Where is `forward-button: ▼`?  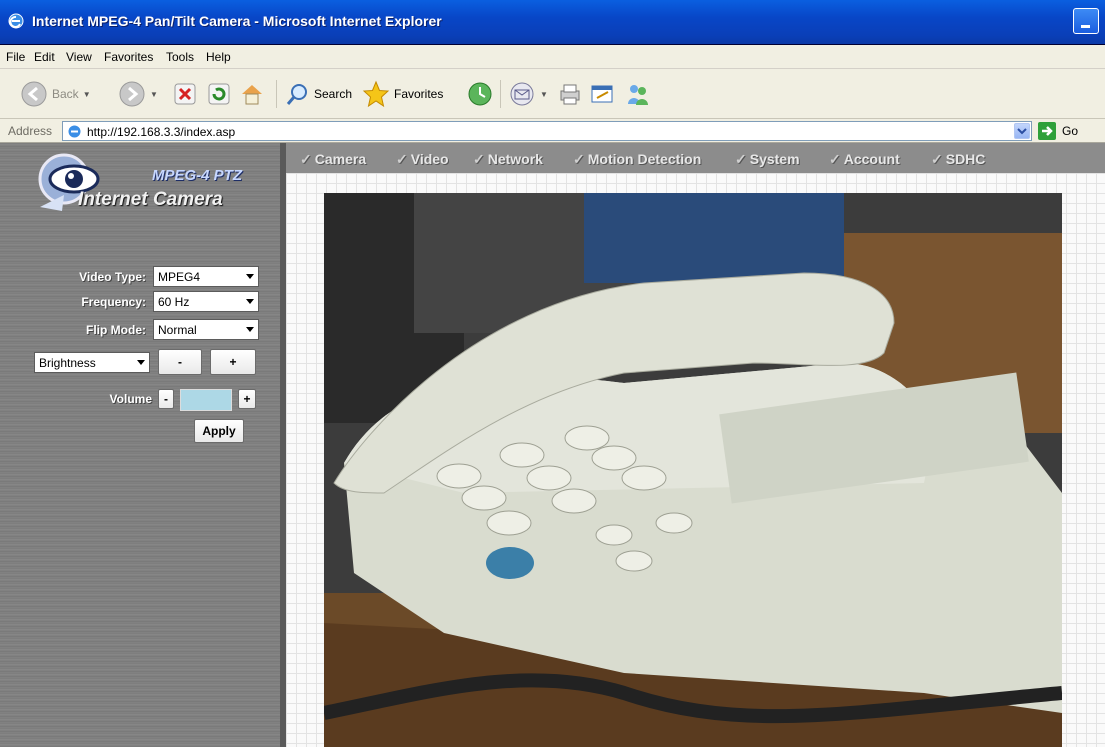 forward-button: ▼ is located at coordinates (138, 94).